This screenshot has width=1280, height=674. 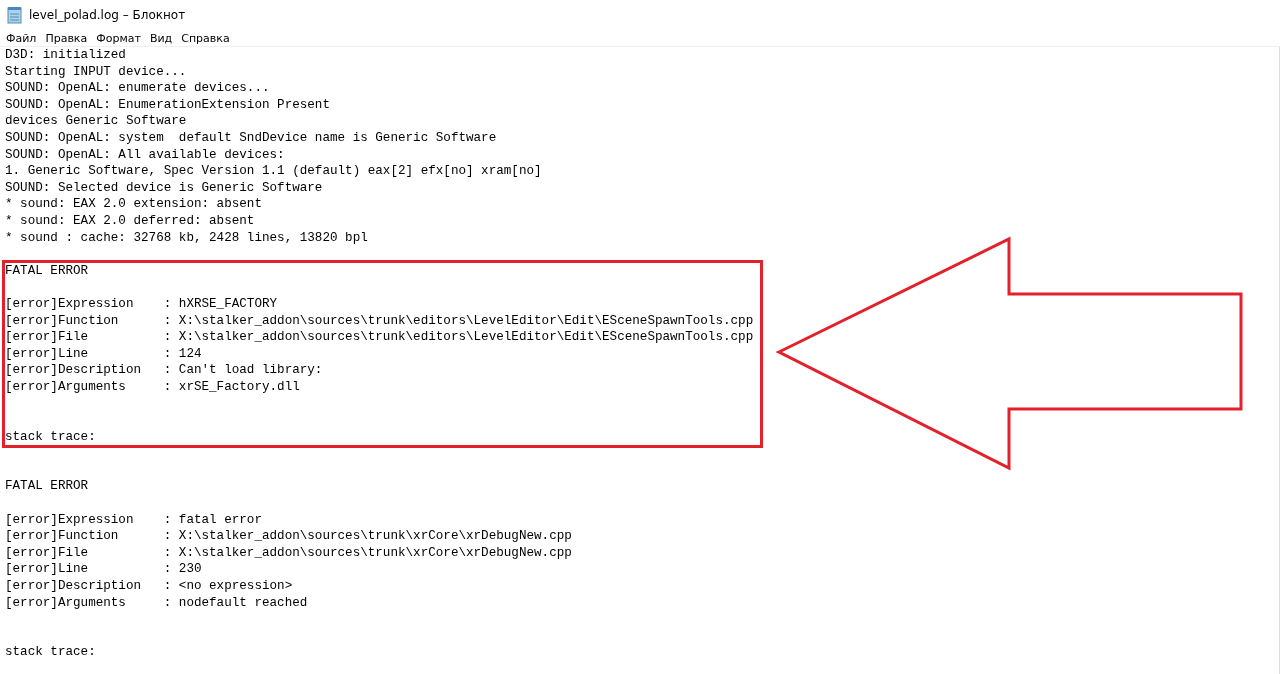 What do you see at coordinates (133, 204) in the screenshot?
I see `log-line: * sound: EAX 2.0 extension: absent` at bounding box center [133, 204].